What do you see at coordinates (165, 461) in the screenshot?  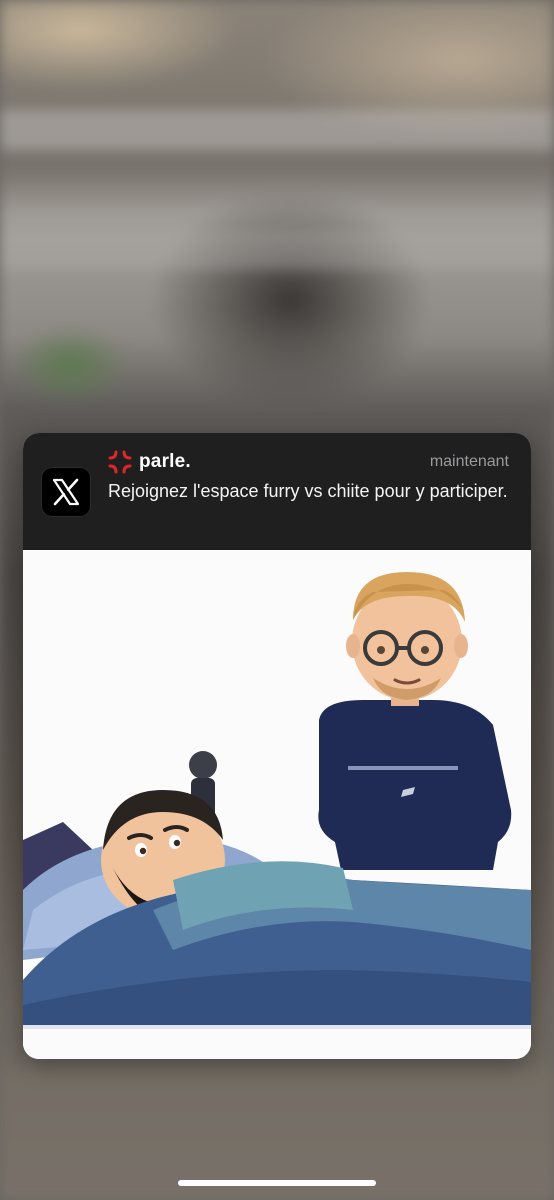 I see `sender-name: parle.` at bounding box center [165, 461].